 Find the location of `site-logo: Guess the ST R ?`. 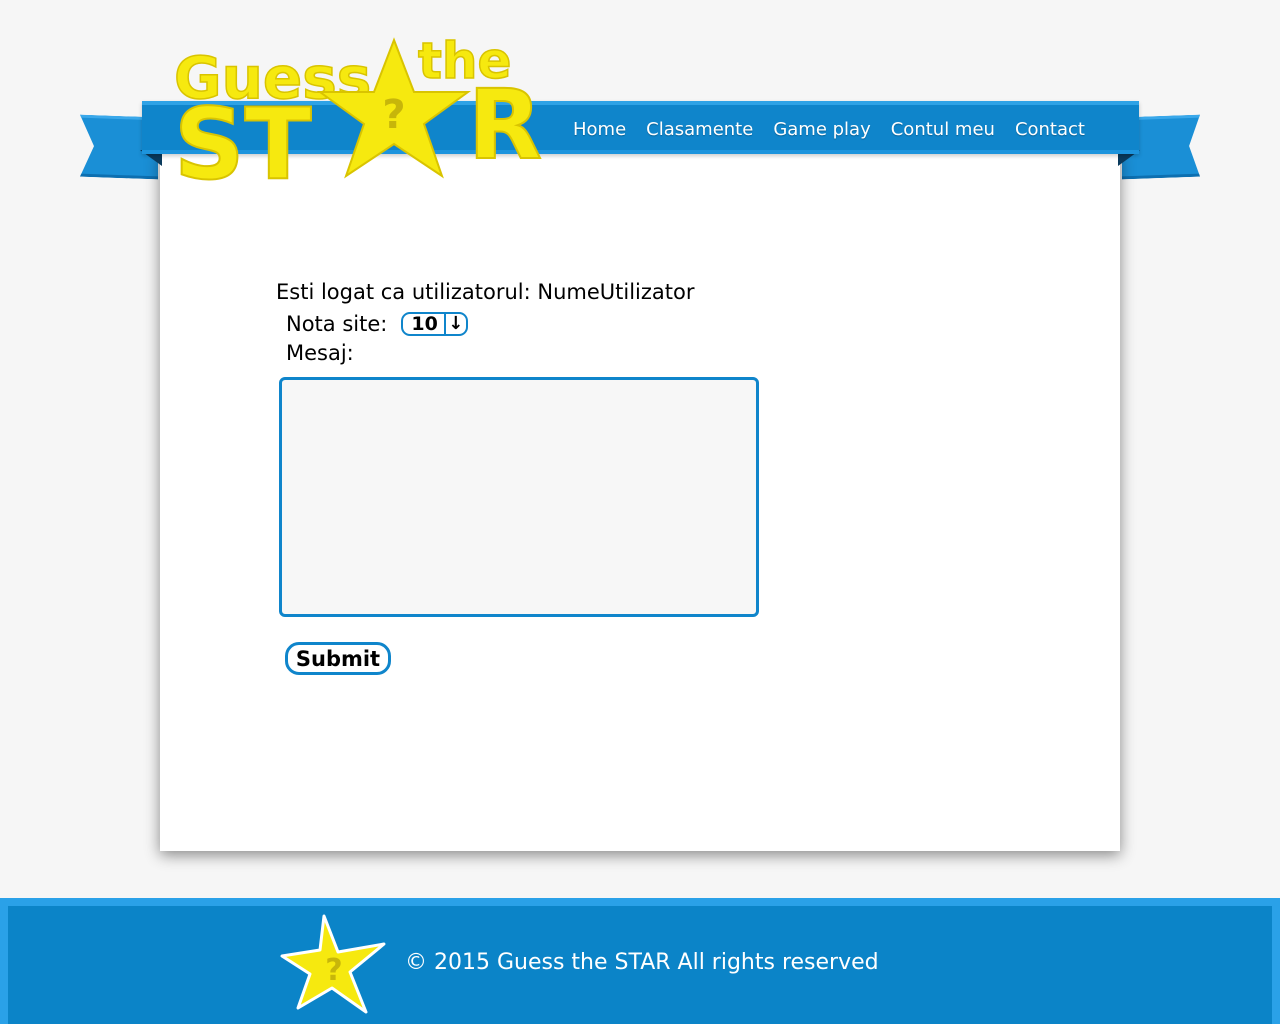

site-logo: Guess the ST R ? is located at coordinates (360, 110).